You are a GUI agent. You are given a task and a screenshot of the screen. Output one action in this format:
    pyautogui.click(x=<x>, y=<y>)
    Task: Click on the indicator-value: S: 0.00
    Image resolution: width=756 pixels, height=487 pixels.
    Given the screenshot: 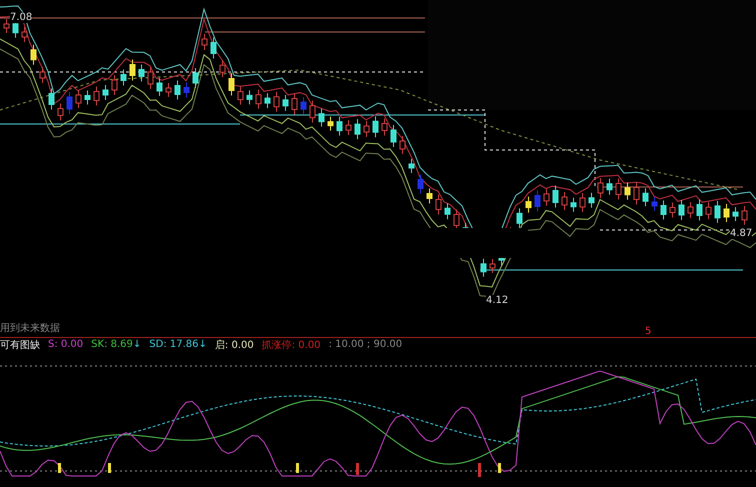 What is the action you would take?
    pyautogui.click(x=66, y=344)
    